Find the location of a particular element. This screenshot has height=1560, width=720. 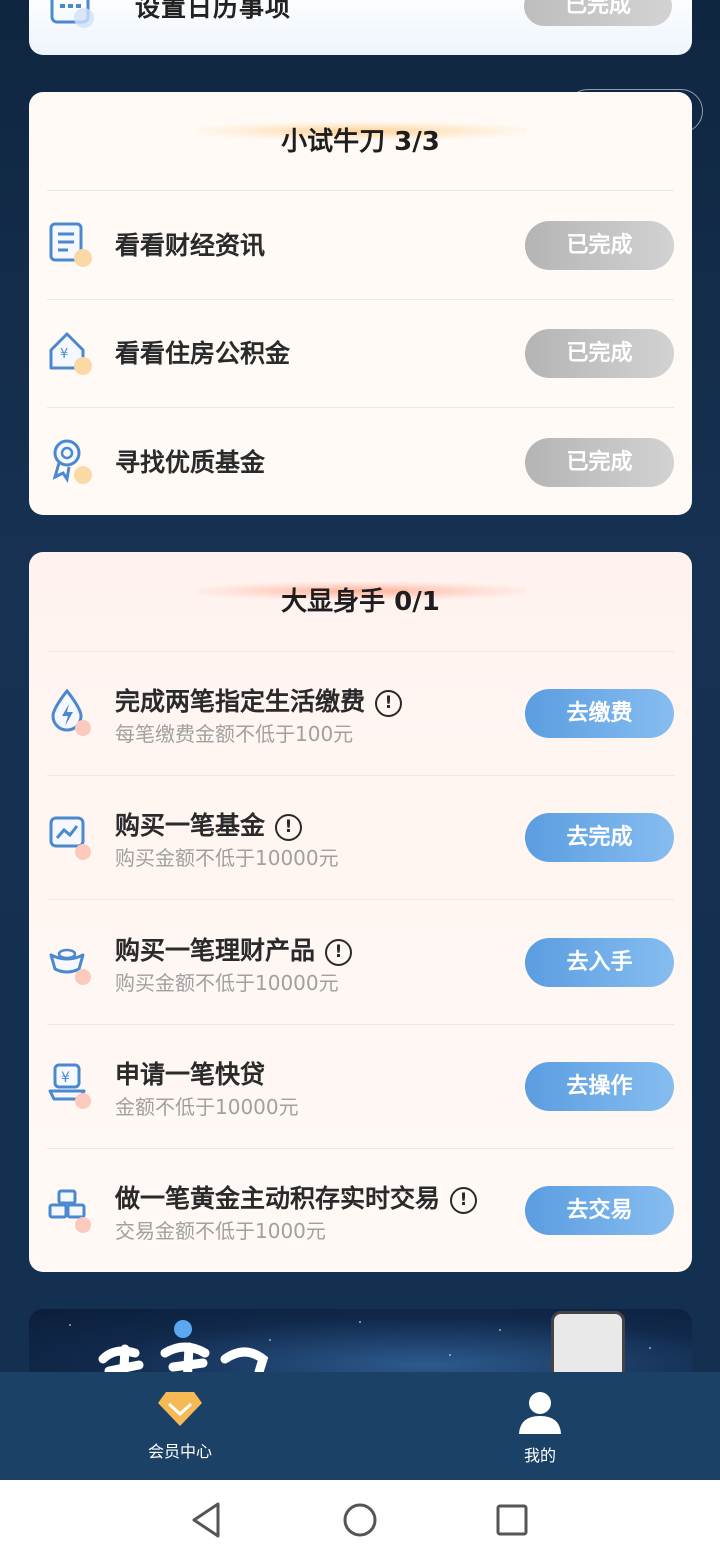

calendar-icon is located at coordinates (72, 14).